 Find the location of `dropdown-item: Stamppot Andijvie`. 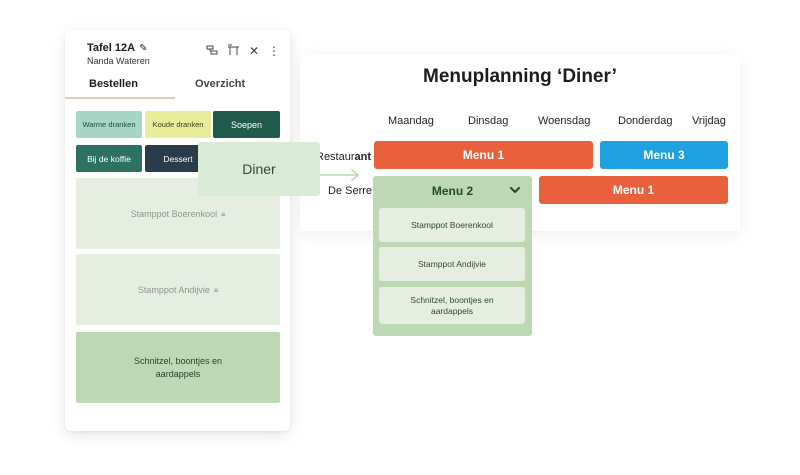

dropdown-item: Stamppot Andijvie is located at coordinates (452, 264).